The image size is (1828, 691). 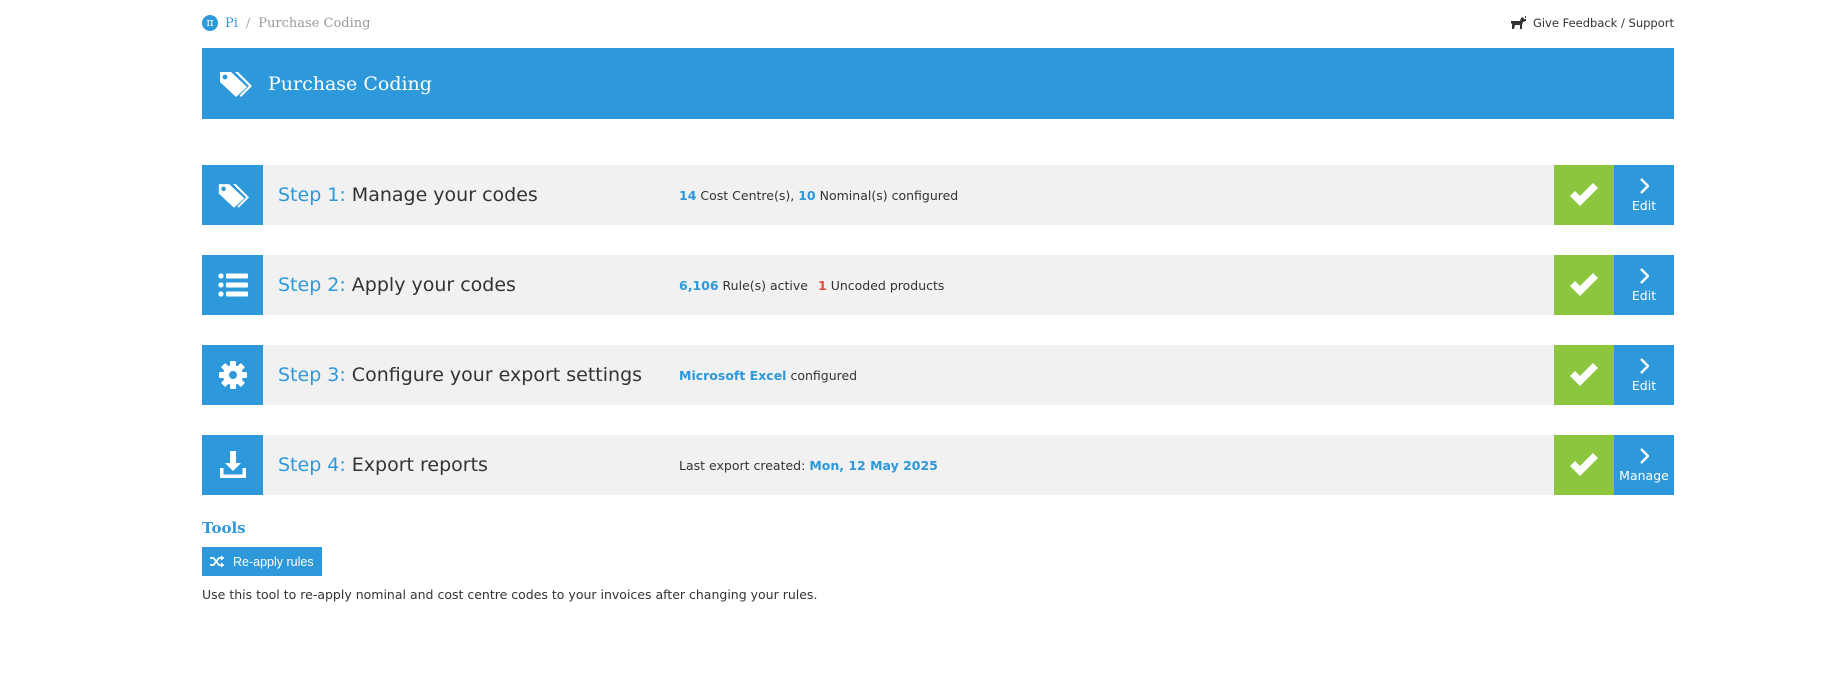 What do you see at coordinates (312, 375) in the screenshot?
I see `step-number: Step 3:` at bounding box center [312, 375].